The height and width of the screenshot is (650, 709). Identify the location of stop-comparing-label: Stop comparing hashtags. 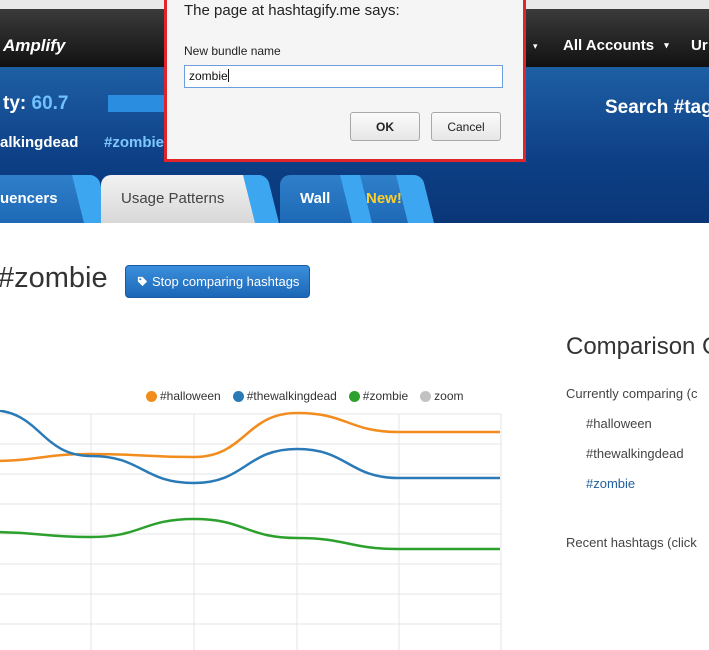
(226, 281).